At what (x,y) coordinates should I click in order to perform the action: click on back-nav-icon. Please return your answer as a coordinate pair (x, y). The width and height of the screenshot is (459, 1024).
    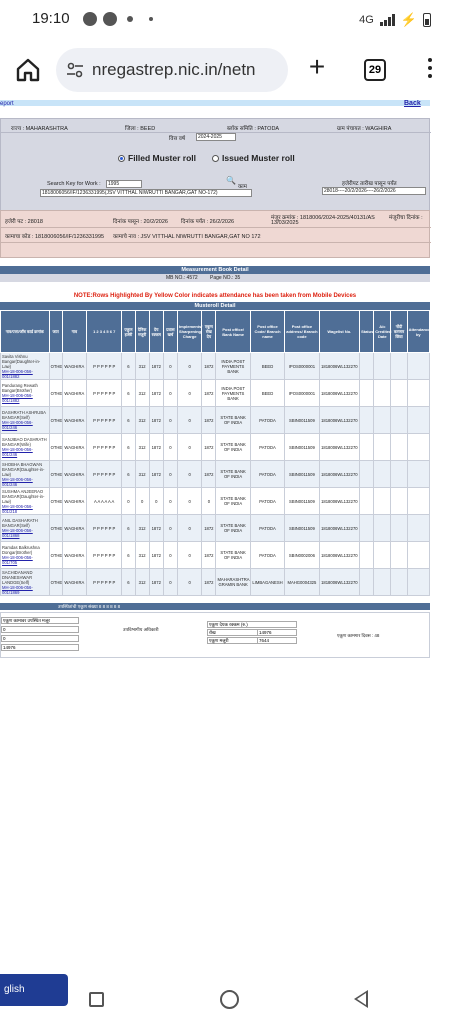
    Looking at the image, I should click on (361, 999).